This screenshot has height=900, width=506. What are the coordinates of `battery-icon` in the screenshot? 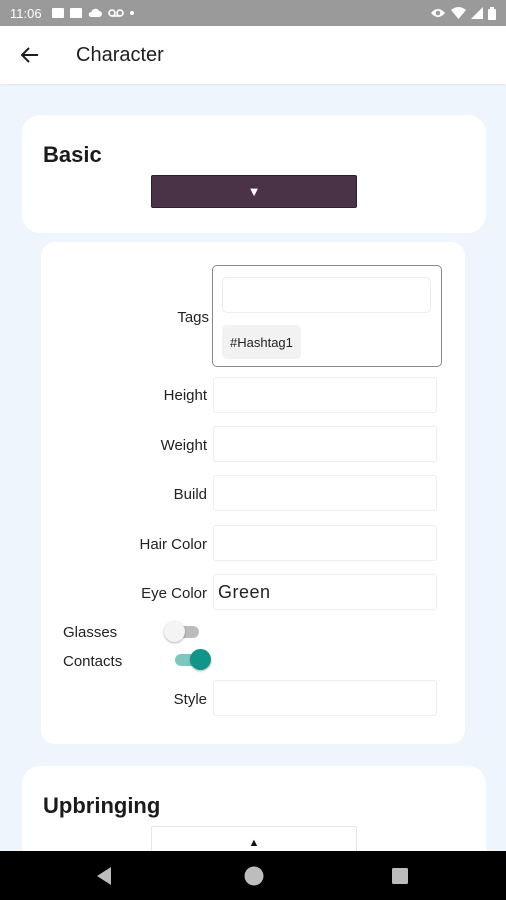 It's located at (492, 13).